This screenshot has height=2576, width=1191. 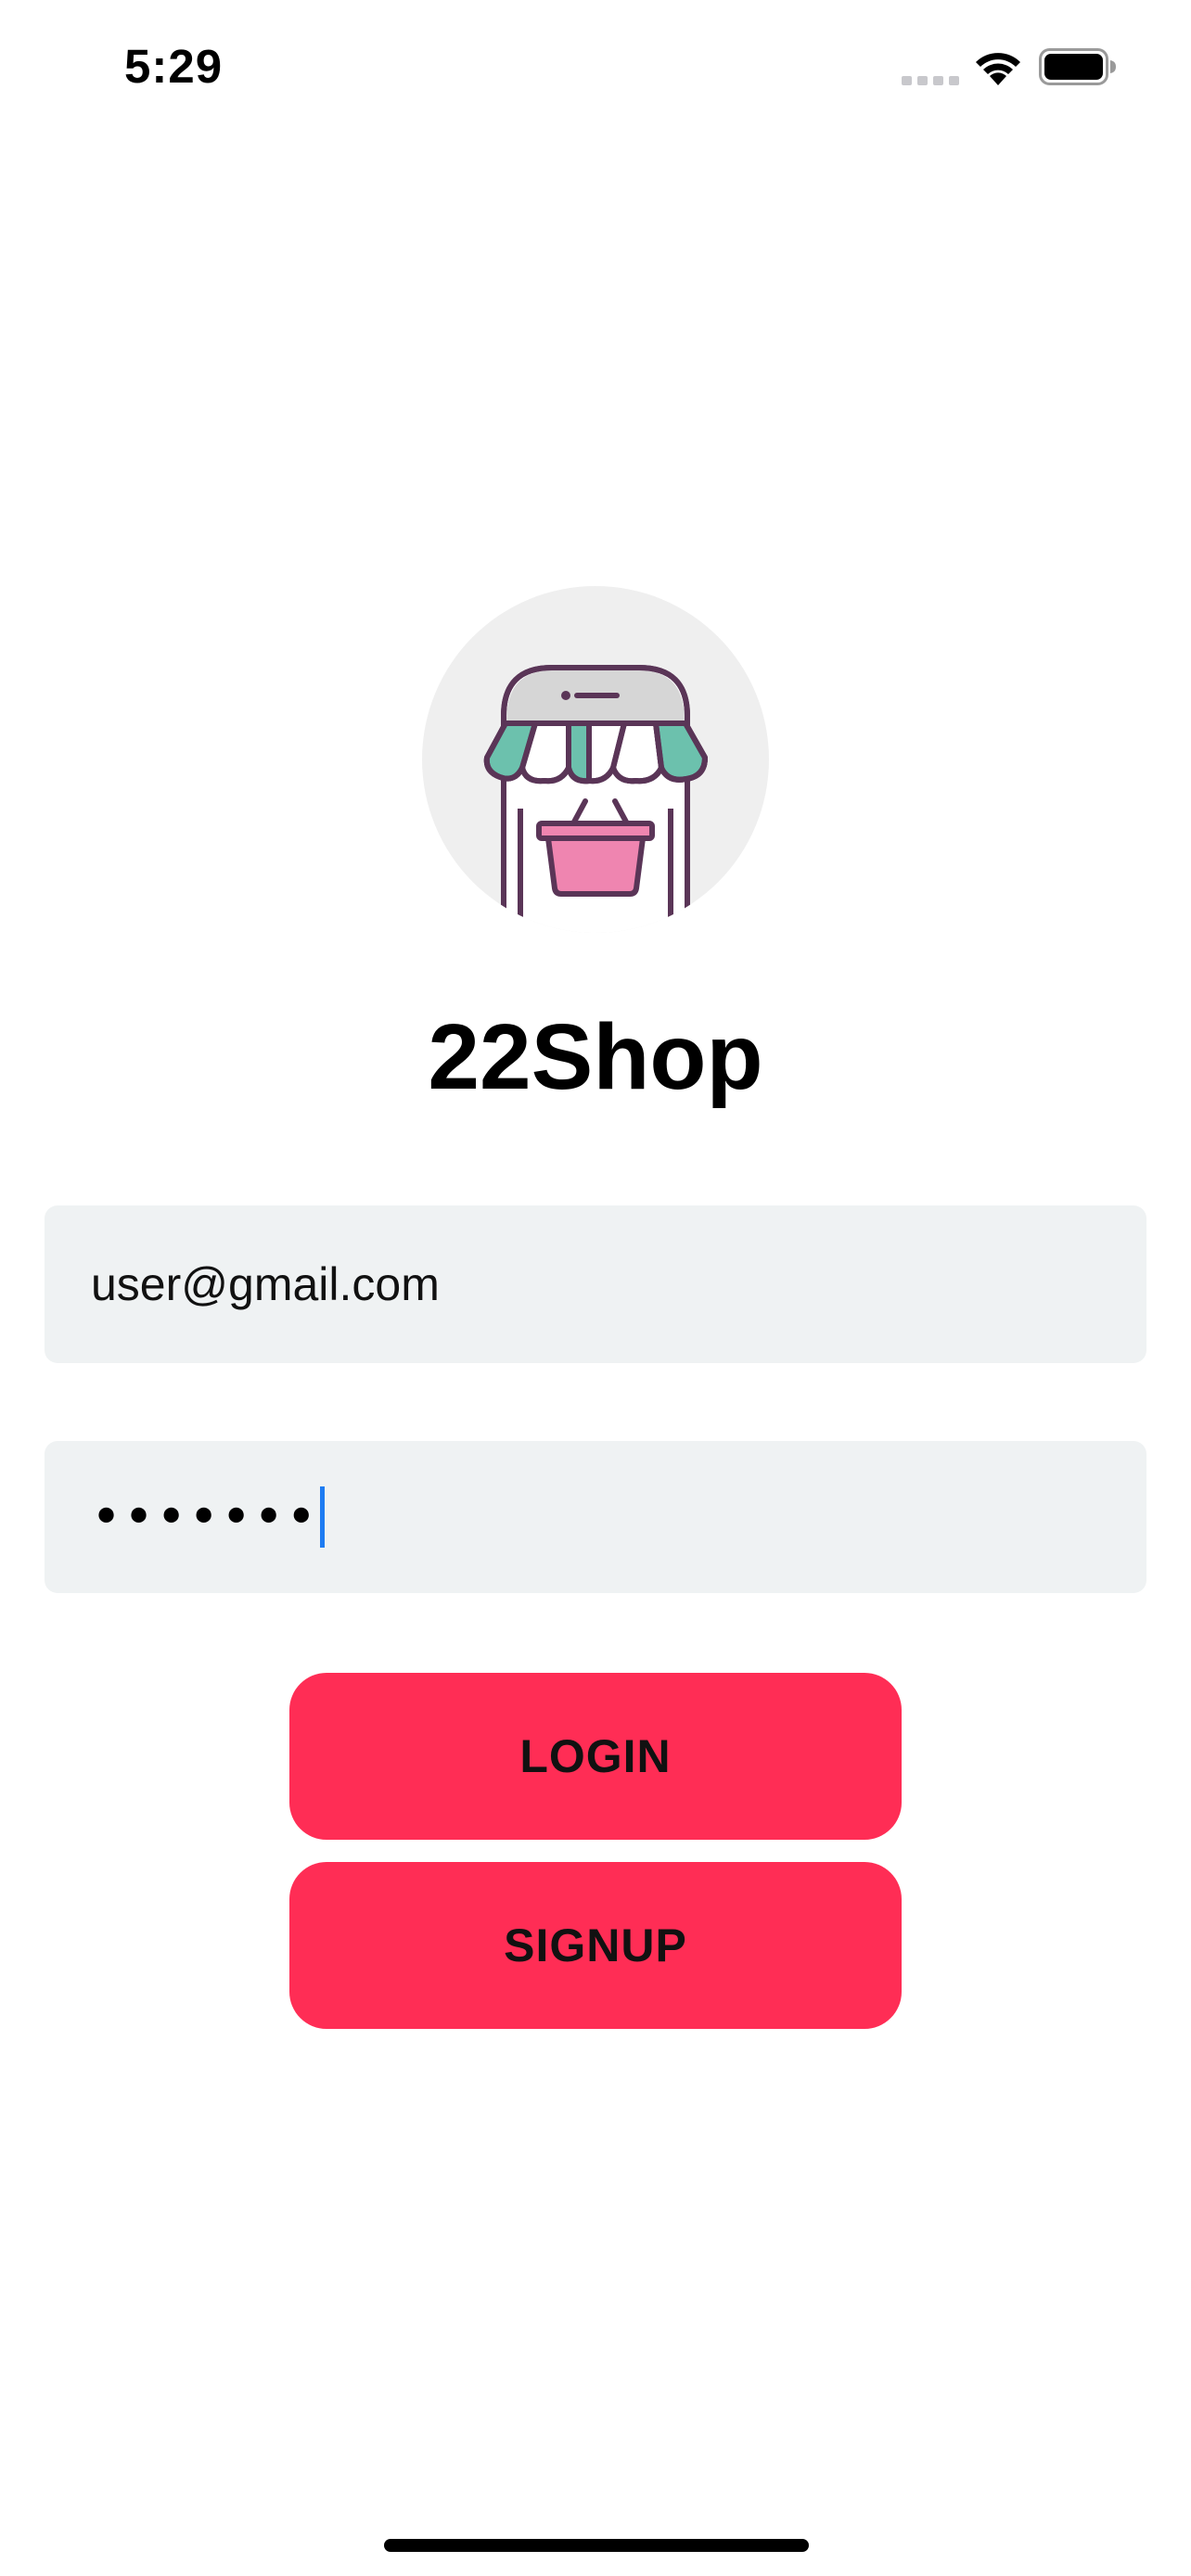 I want to click on signup-button: SIGNUP, so click(x=595, y=1945).